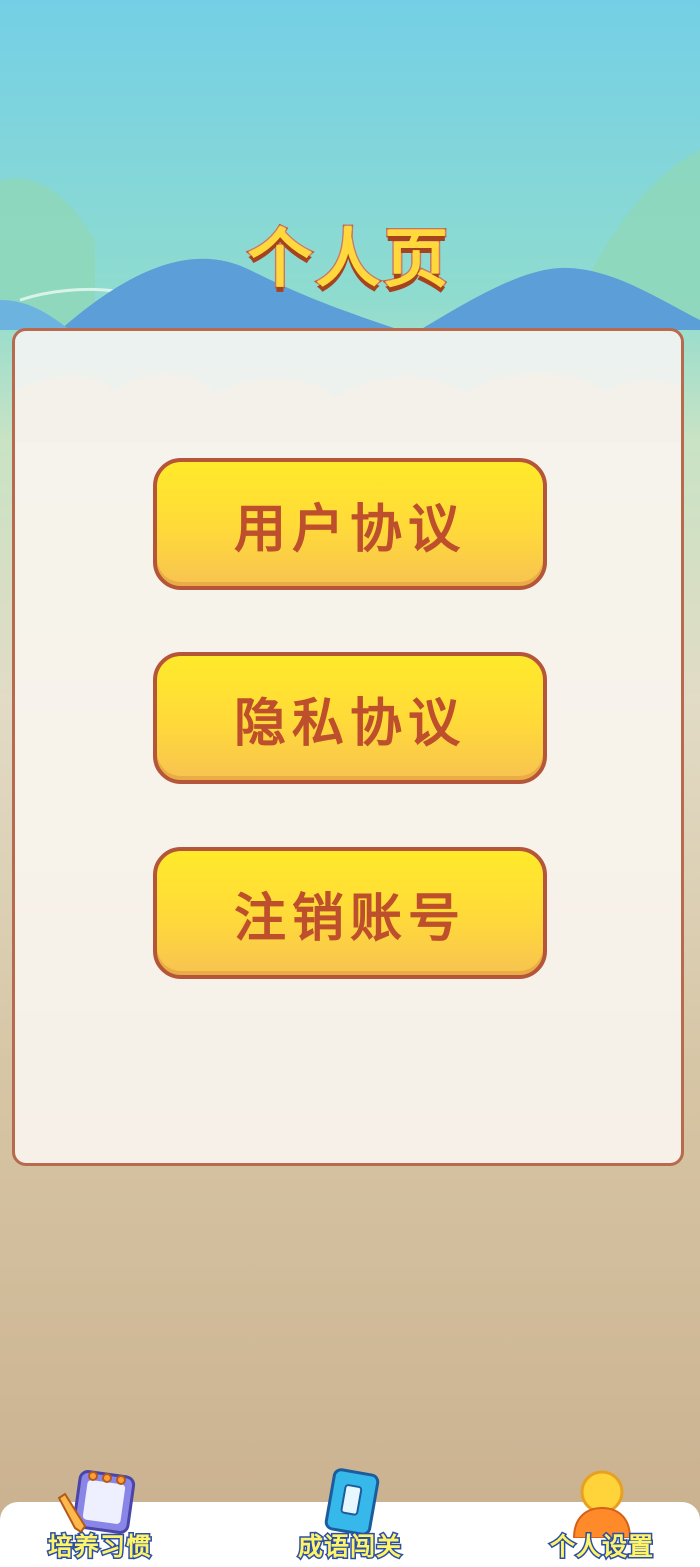 The width and height of the screenshot is (700, 1567). Describe the element at coordinates (348, 387) in the screenshot. I see `cloud-decoration` at that location.